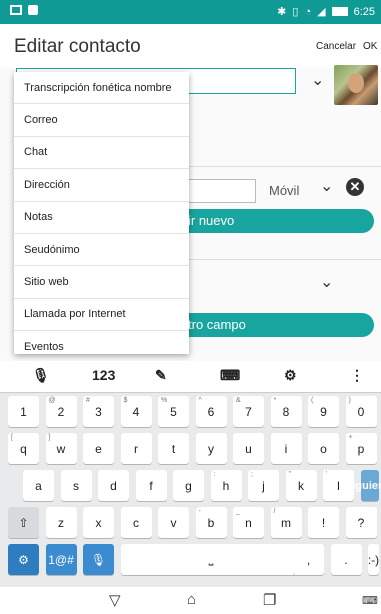 The image size is (381, 614). I want to click on key-6: 6 ^, so click(211, 411).